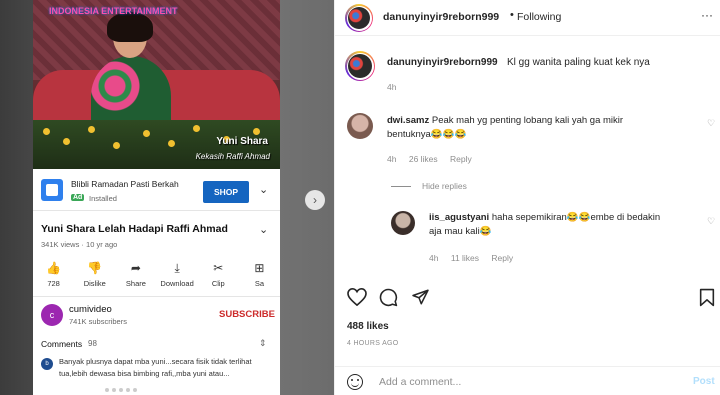  What do you see at coordinates (427, 134) in the screenshot?
I see `comment-text-cont: bentuknya😂😂😂` at bounding box center [427, 134].